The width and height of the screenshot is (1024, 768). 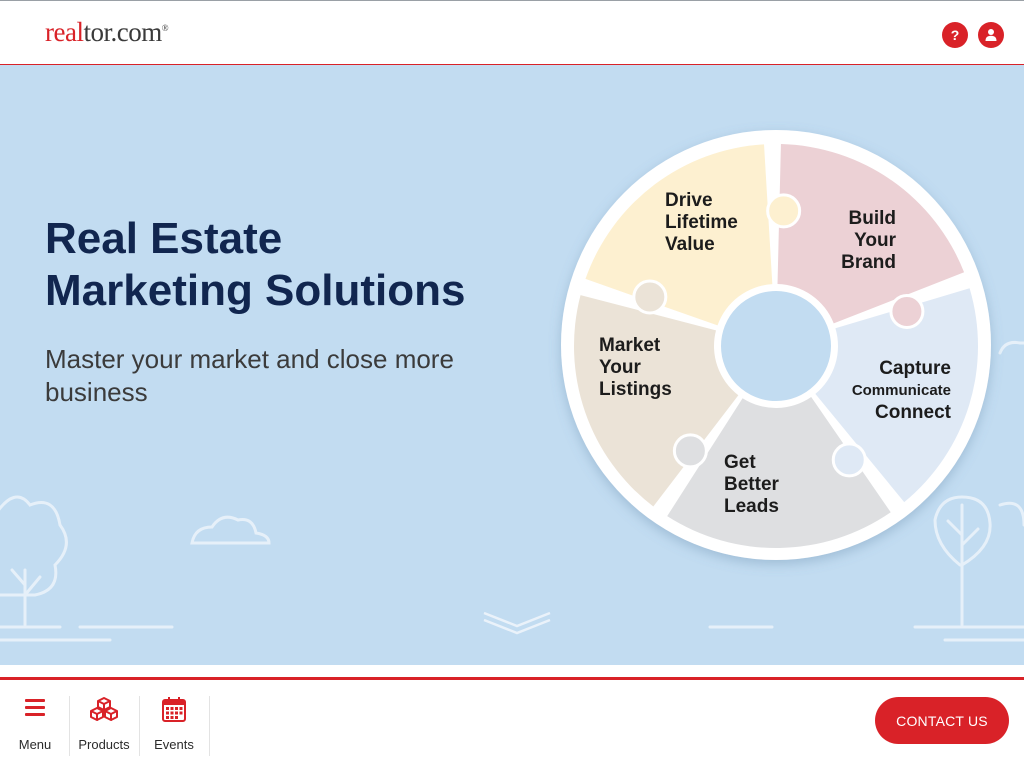 I want to click on nav-events: Events, so click(x=174, y=726).